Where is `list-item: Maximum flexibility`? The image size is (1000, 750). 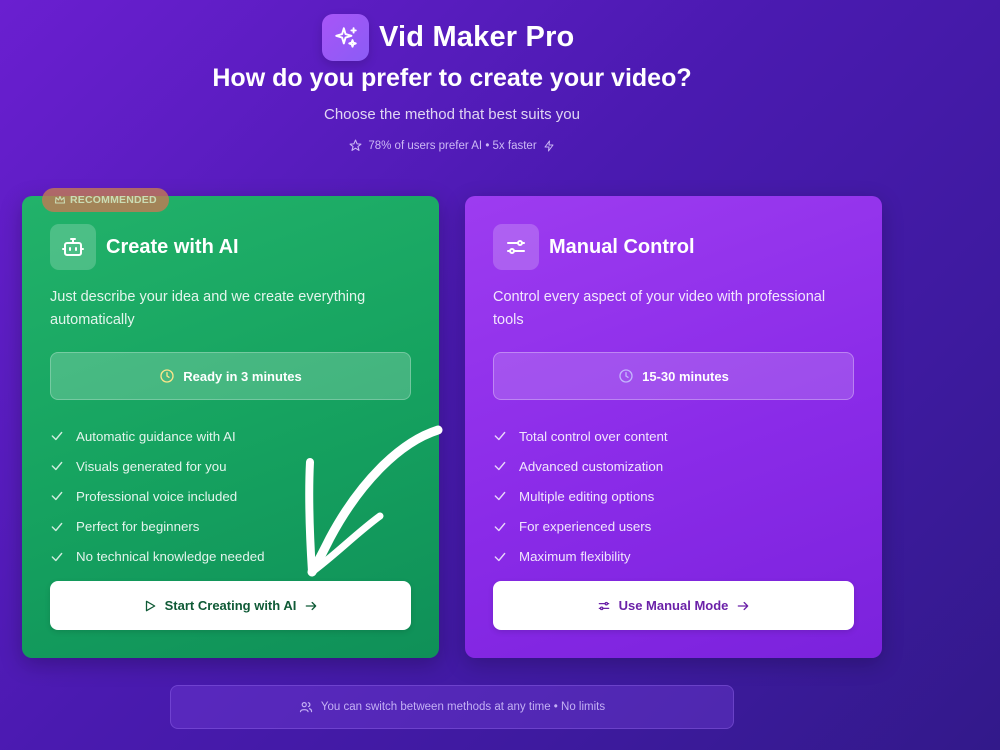
list-item: Maximum flexibility is located at coordinates (673, 557).